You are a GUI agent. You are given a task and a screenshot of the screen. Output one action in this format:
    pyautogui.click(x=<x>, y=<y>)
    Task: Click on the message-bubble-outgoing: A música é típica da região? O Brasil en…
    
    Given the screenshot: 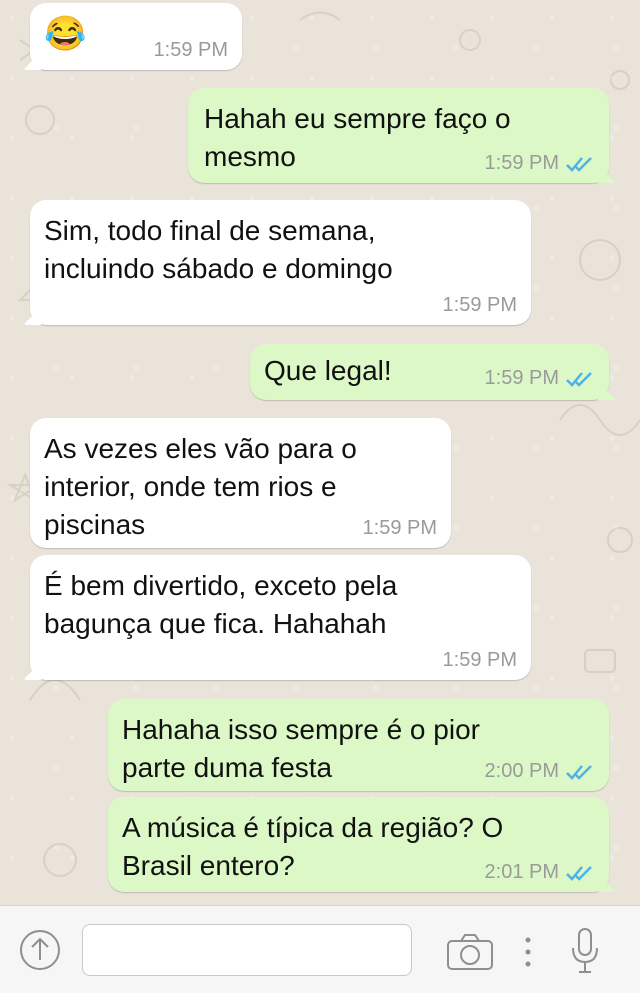 What is the action you would take?
    pyautogui.click(x=358, y=844)
    